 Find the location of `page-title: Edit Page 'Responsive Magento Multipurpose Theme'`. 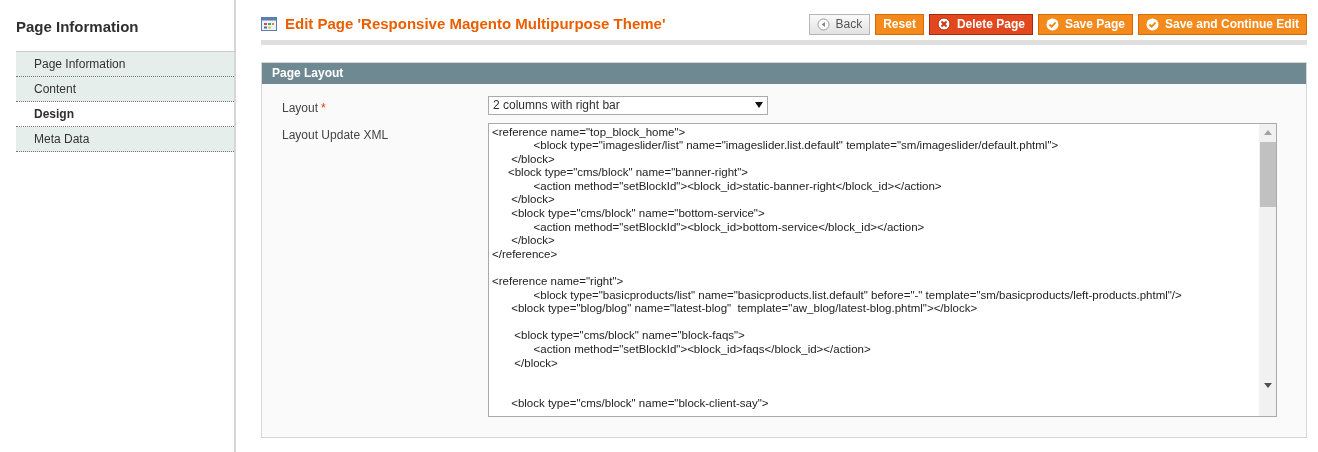

page-title: Edit Page 'Responsive Magento Multipurpose Theme' is located at coordinates (475, 24).